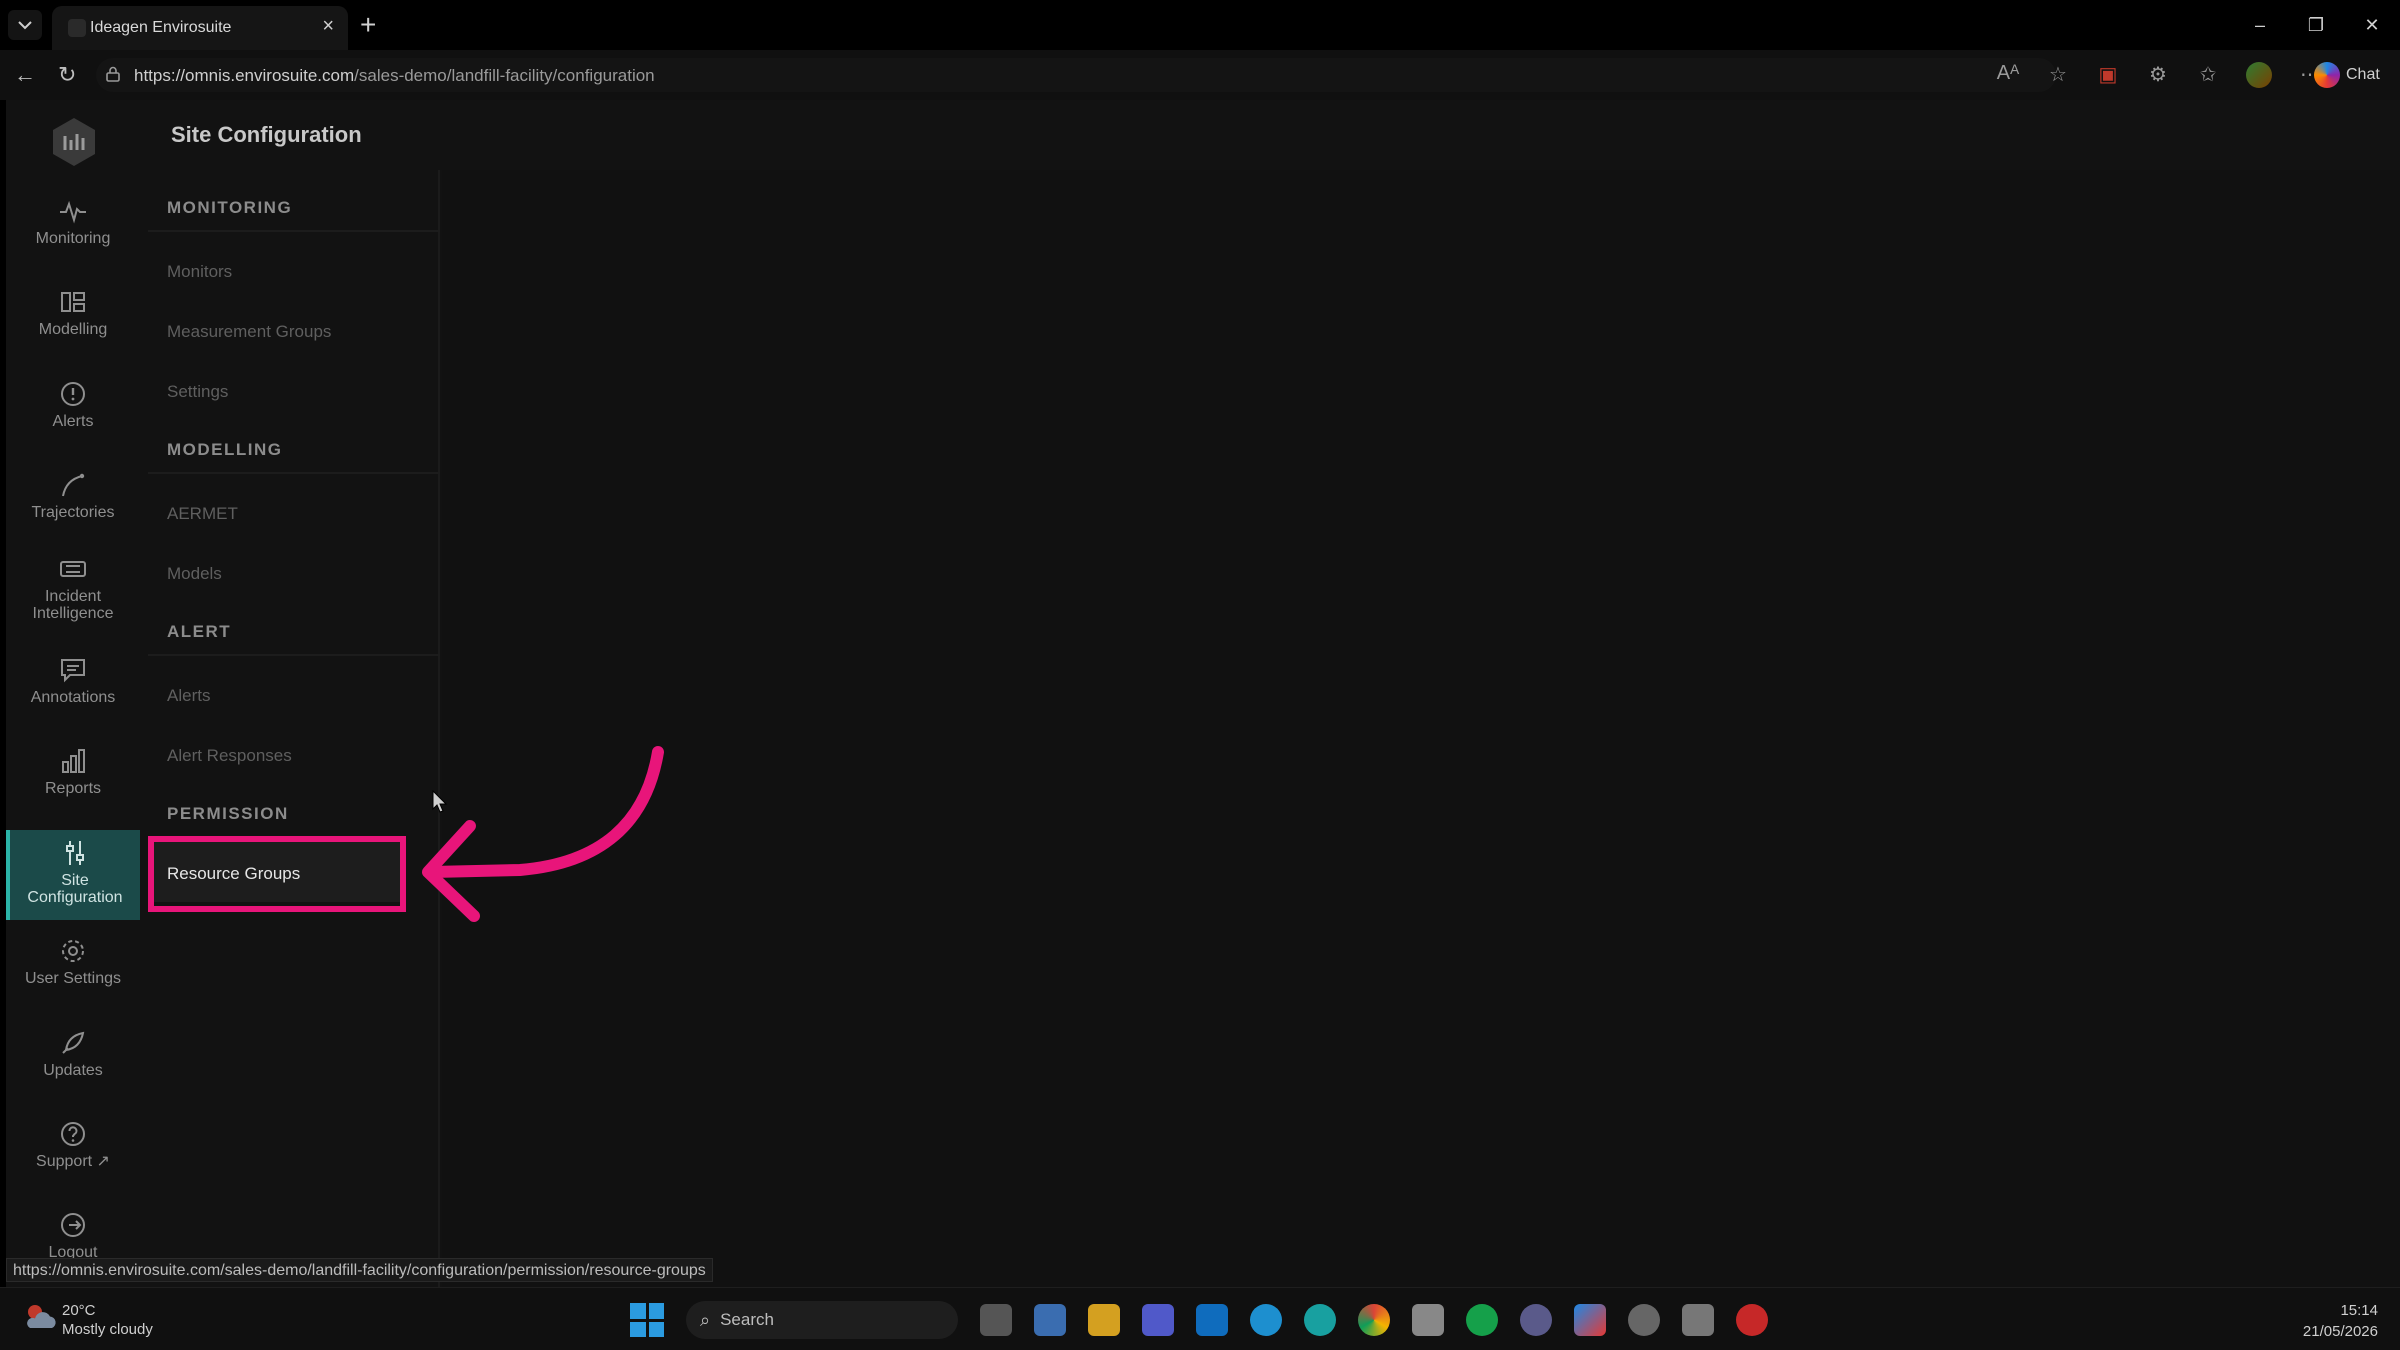 The image size is (2400, 1350). I want to click on nav-label: Trajectories, so click(73, 512).